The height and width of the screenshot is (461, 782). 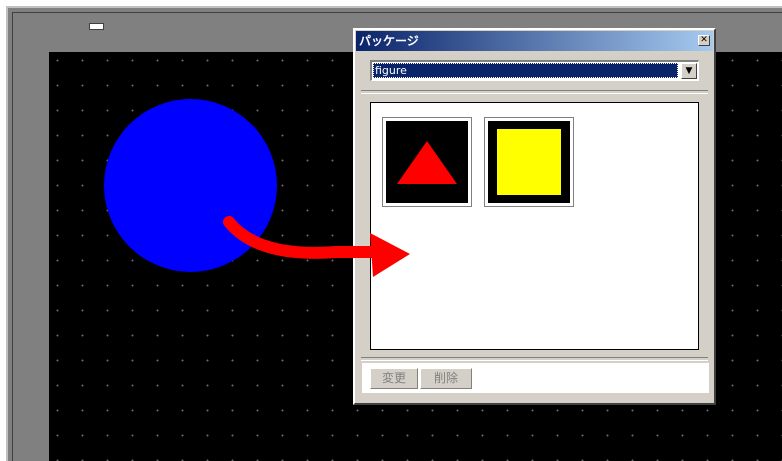 I want to click on package-category-select: figure ▼, so click(x=534, y=70).